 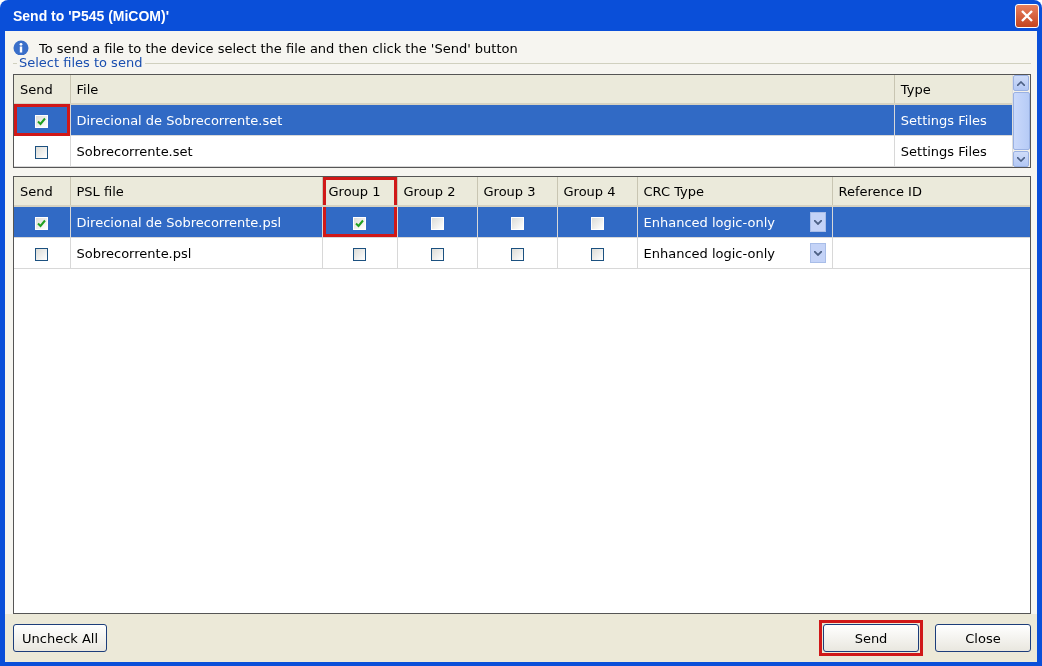 I want to click on table-cell: Sobrecorrente.psl, so click(x=196, y=253).